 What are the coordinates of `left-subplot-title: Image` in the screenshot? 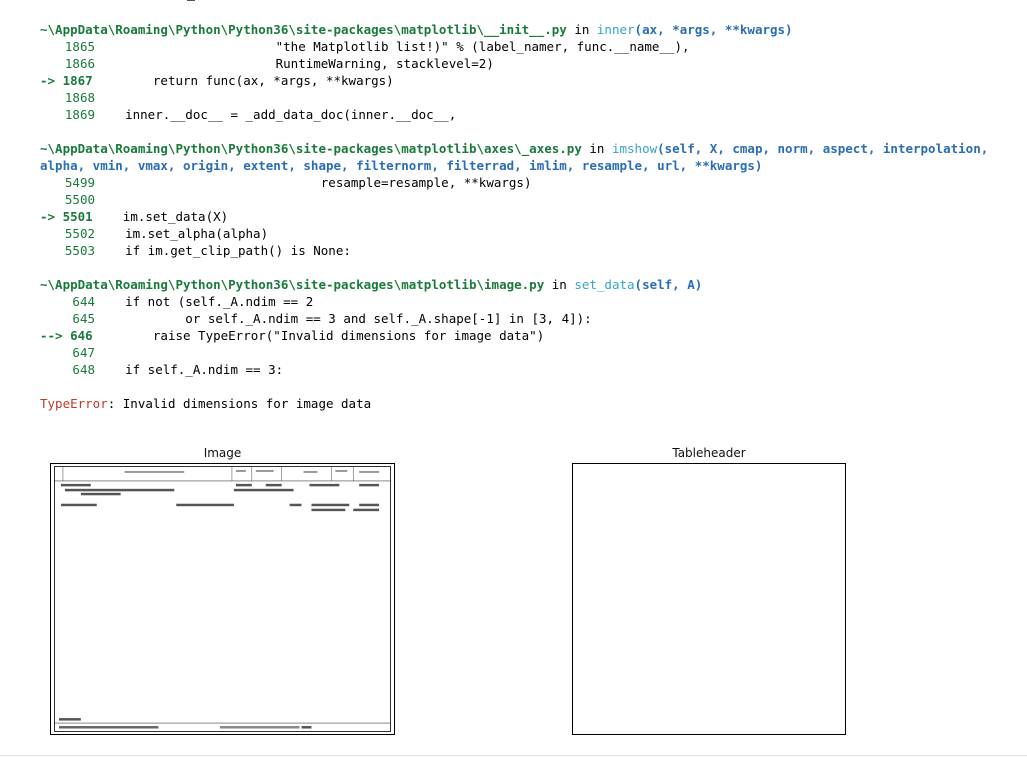 It's located at (222, 453).